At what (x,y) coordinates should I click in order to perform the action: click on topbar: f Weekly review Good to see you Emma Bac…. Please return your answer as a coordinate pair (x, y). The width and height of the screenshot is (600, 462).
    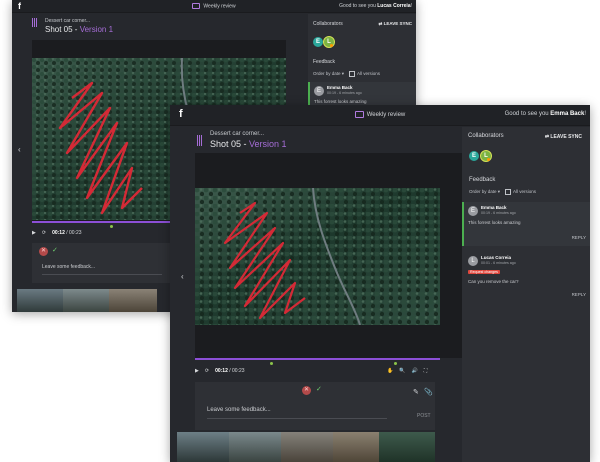
    Looking at the image, I should click on (380, 115).